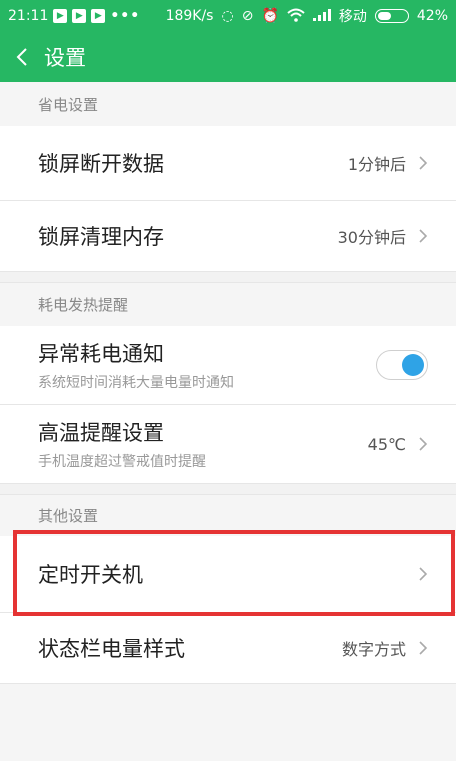 The width and height of the screenshot is (456, 761). What do you see at coordinates (111, 649) in the screenshot?
I see `row-title: 状态栏电量样式` at bounding box center [111, 649].